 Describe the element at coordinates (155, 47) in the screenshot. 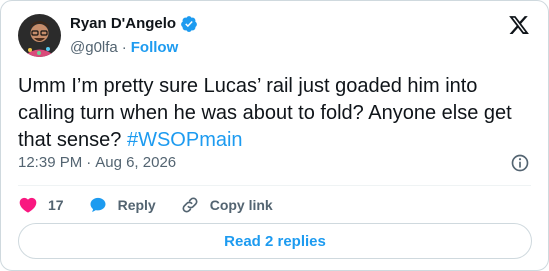

I see `follow-button: Follow` at that location.